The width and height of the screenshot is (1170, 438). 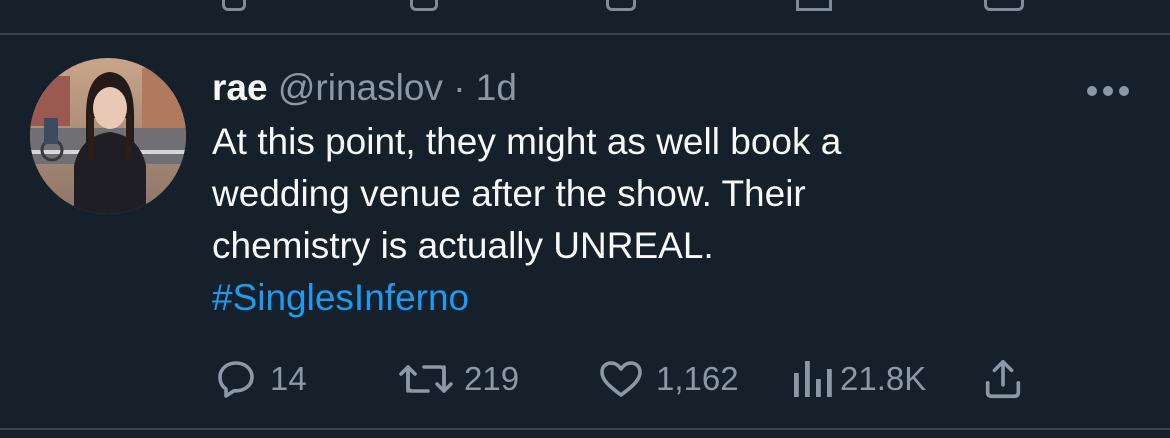 What do you see at coordinates (234, 5) in the screenshot?
I see `prev-reply-icon` at bounding box center [234, 5].